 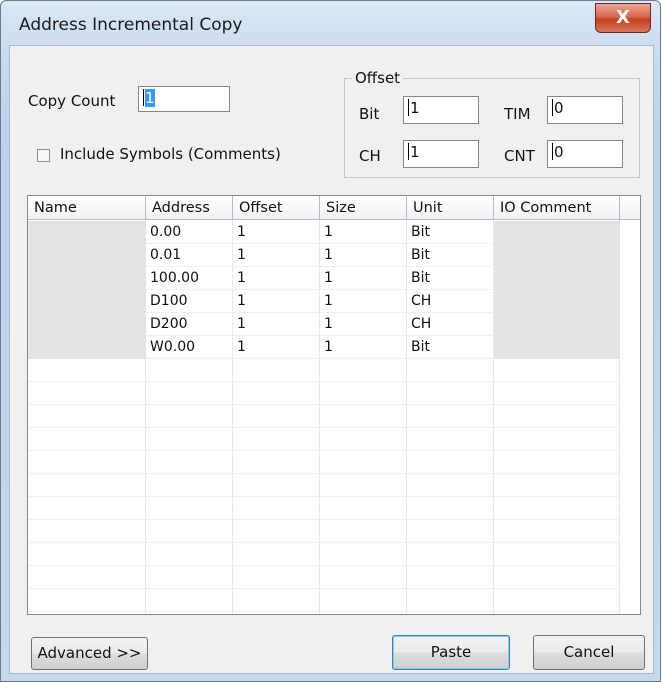 I want to click on cancel-button: Cancel, so click(x=589, y=652).